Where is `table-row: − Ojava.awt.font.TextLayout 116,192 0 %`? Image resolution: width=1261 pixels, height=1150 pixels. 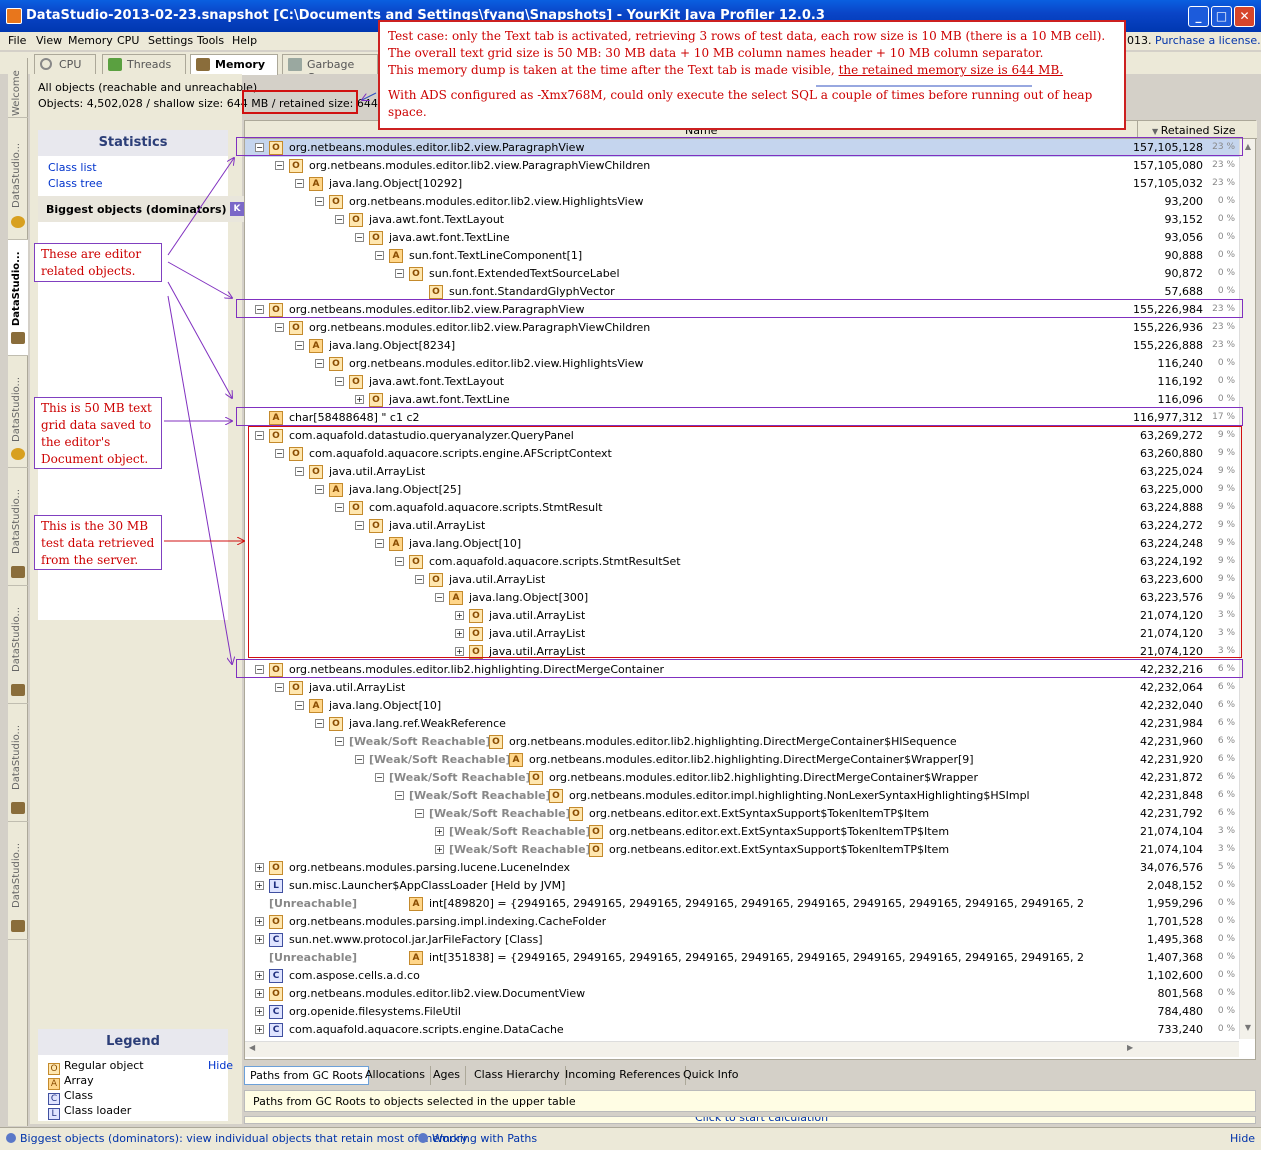 table-row: − Ojava.awt.font.TextLayout 116,192 0 % is located at coordinates (742, 382).